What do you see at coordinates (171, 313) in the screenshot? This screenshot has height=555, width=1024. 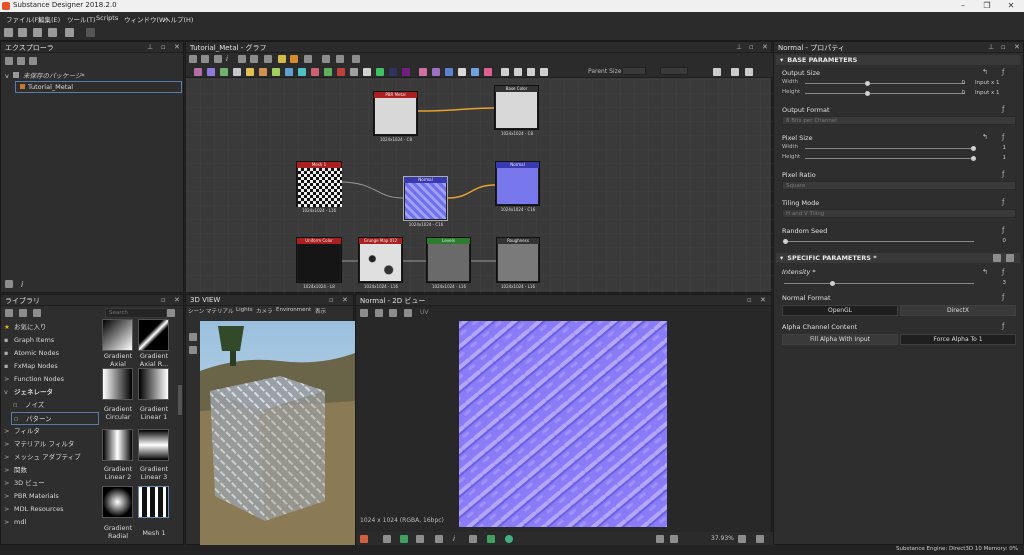 I see `filter-icon` at bounding box center [171, 313].